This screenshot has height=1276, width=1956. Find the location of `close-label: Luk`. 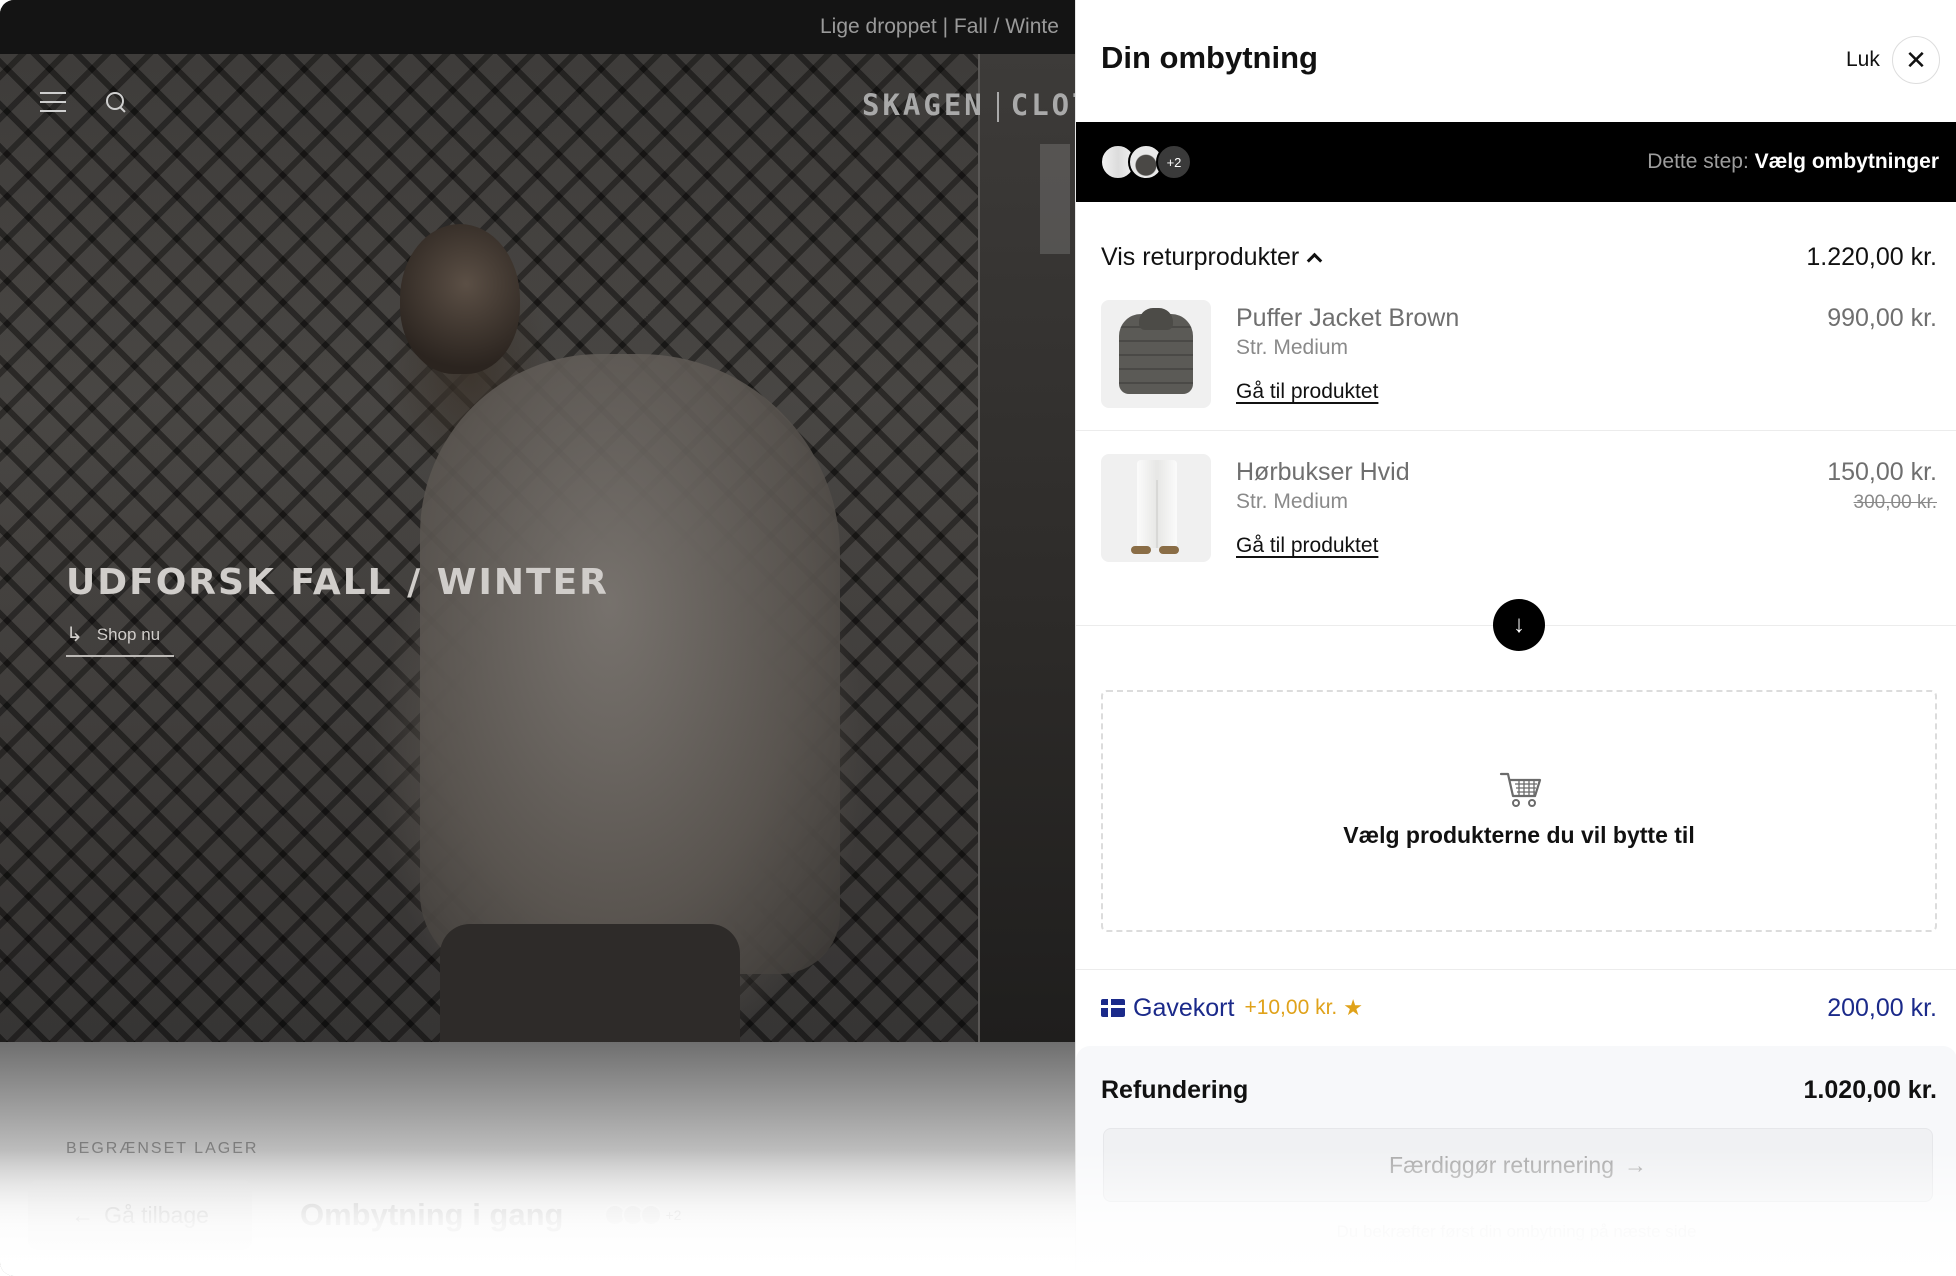

close-label: Luk is located at coordinates (1863, 60).